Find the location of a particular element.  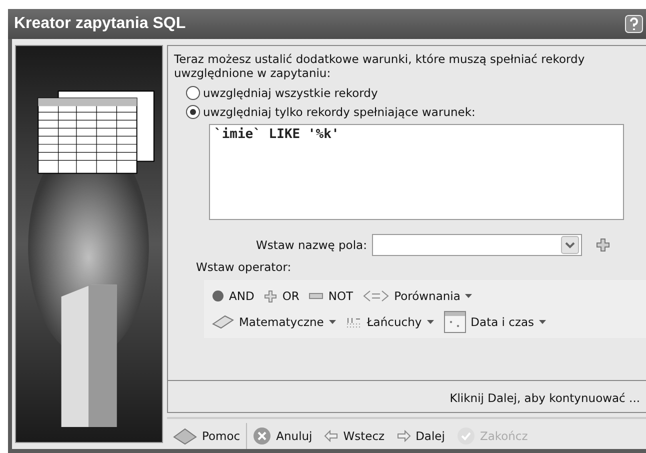

wizard-button: Anuluj is located at coordinates (282, 436).